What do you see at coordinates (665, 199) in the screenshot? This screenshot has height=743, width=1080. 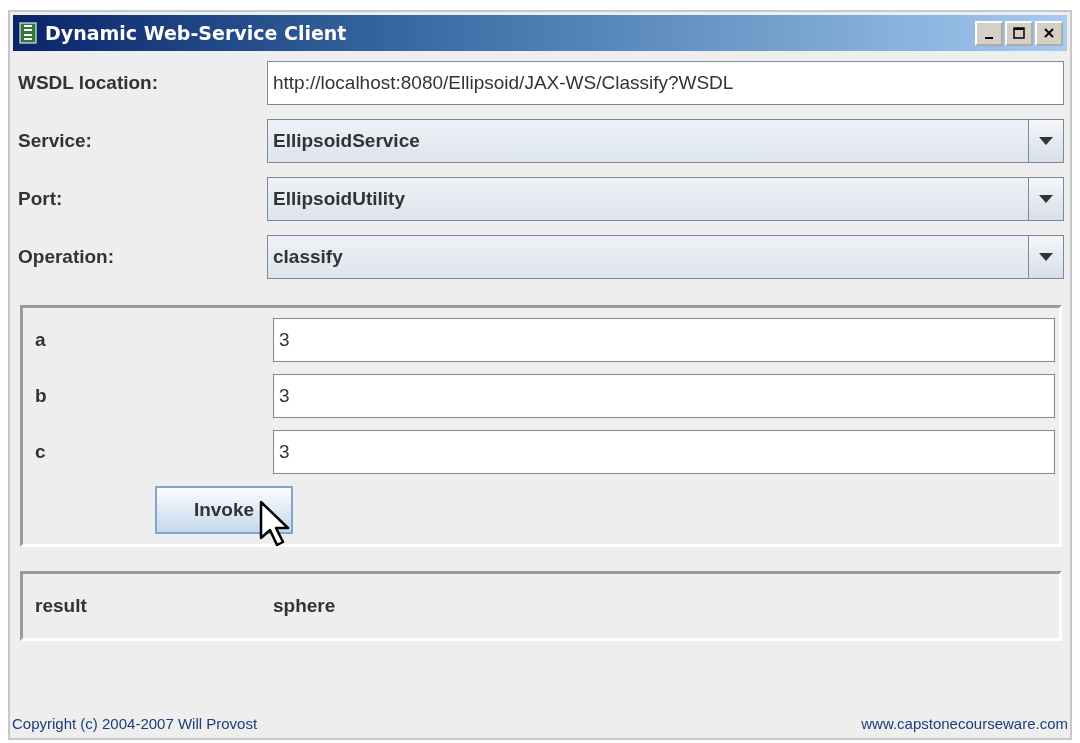 I see `dropdown: EllipsoidUtility` at bounding box center [665, 199].